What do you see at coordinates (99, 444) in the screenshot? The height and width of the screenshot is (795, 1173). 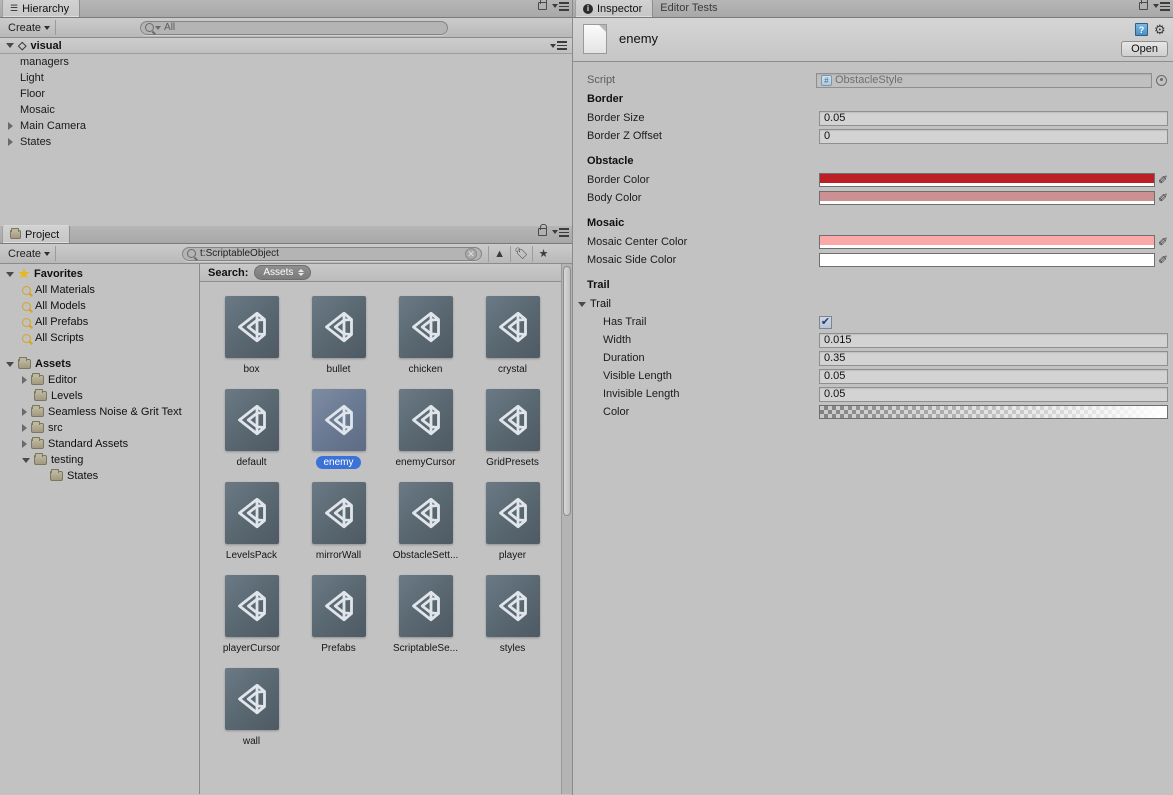 I see `project-tree-item: Standard Assets` at bounding box center [99, 444].